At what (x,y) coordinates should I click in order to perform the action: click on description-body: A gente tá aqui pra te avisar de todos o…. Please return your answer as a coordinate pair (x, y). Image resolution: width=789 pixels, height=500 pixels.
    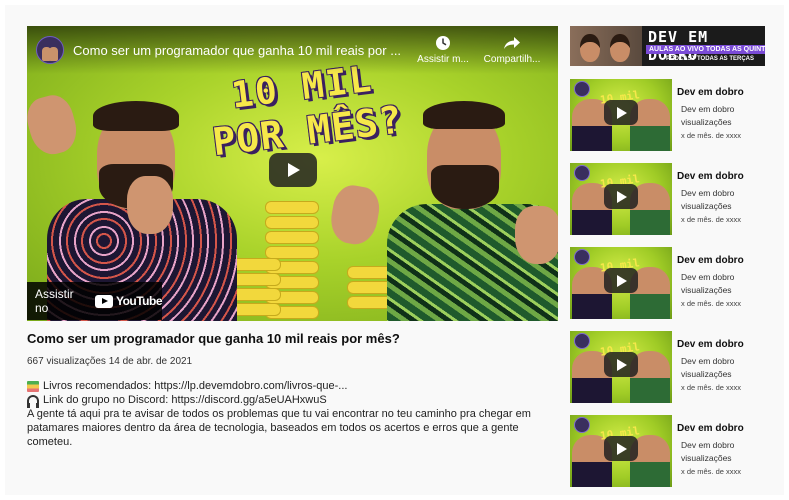
    Looking at the image, I should click on (279, 428).